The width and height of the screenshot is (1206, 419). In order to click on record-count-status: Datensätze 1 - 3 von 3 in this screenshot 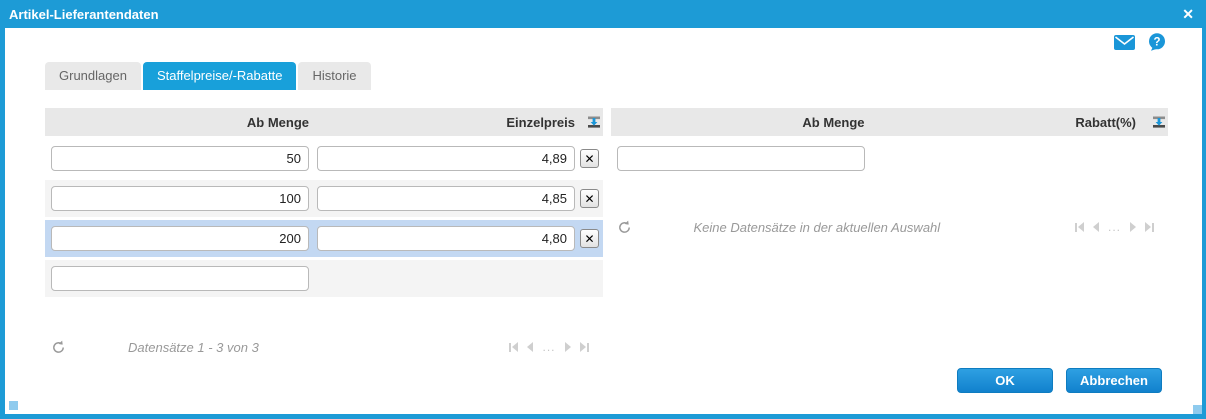, I will do `click(193, 347)`.